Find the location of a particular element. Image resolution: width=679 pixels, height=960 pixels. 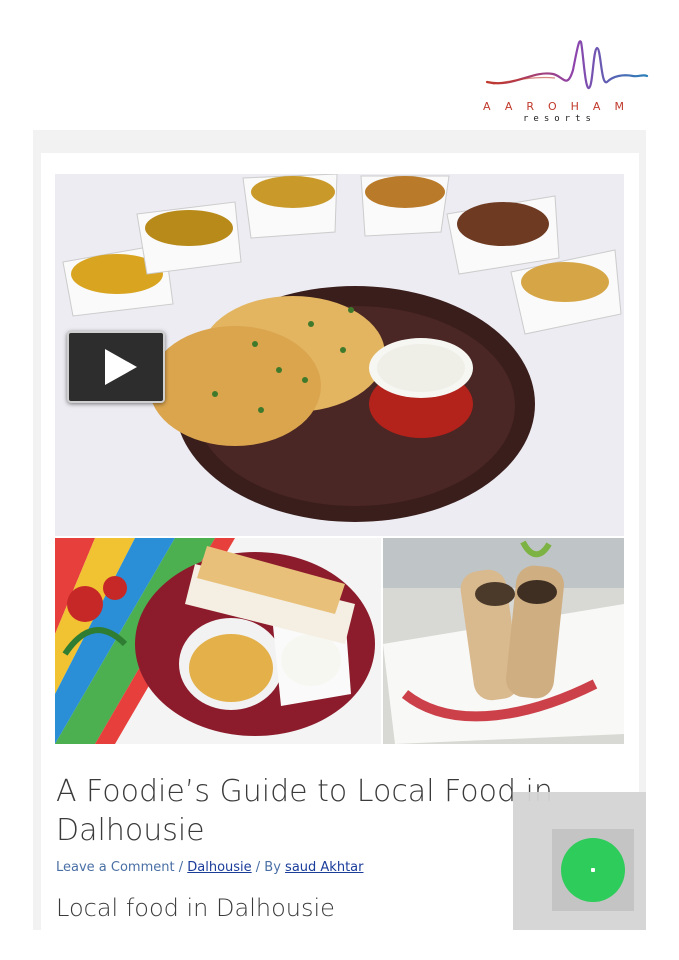

site-logo: AAROHAM resorts is located at coordinates (568, 80).